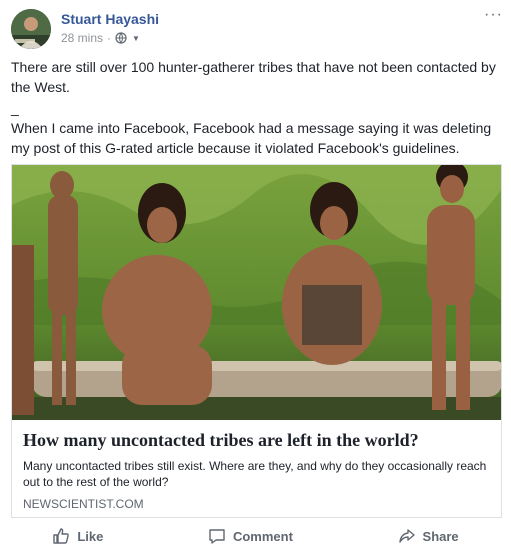 The height and width of the screenshot is (546, 511). I want to click on share-button: Share, so click(428, 536).